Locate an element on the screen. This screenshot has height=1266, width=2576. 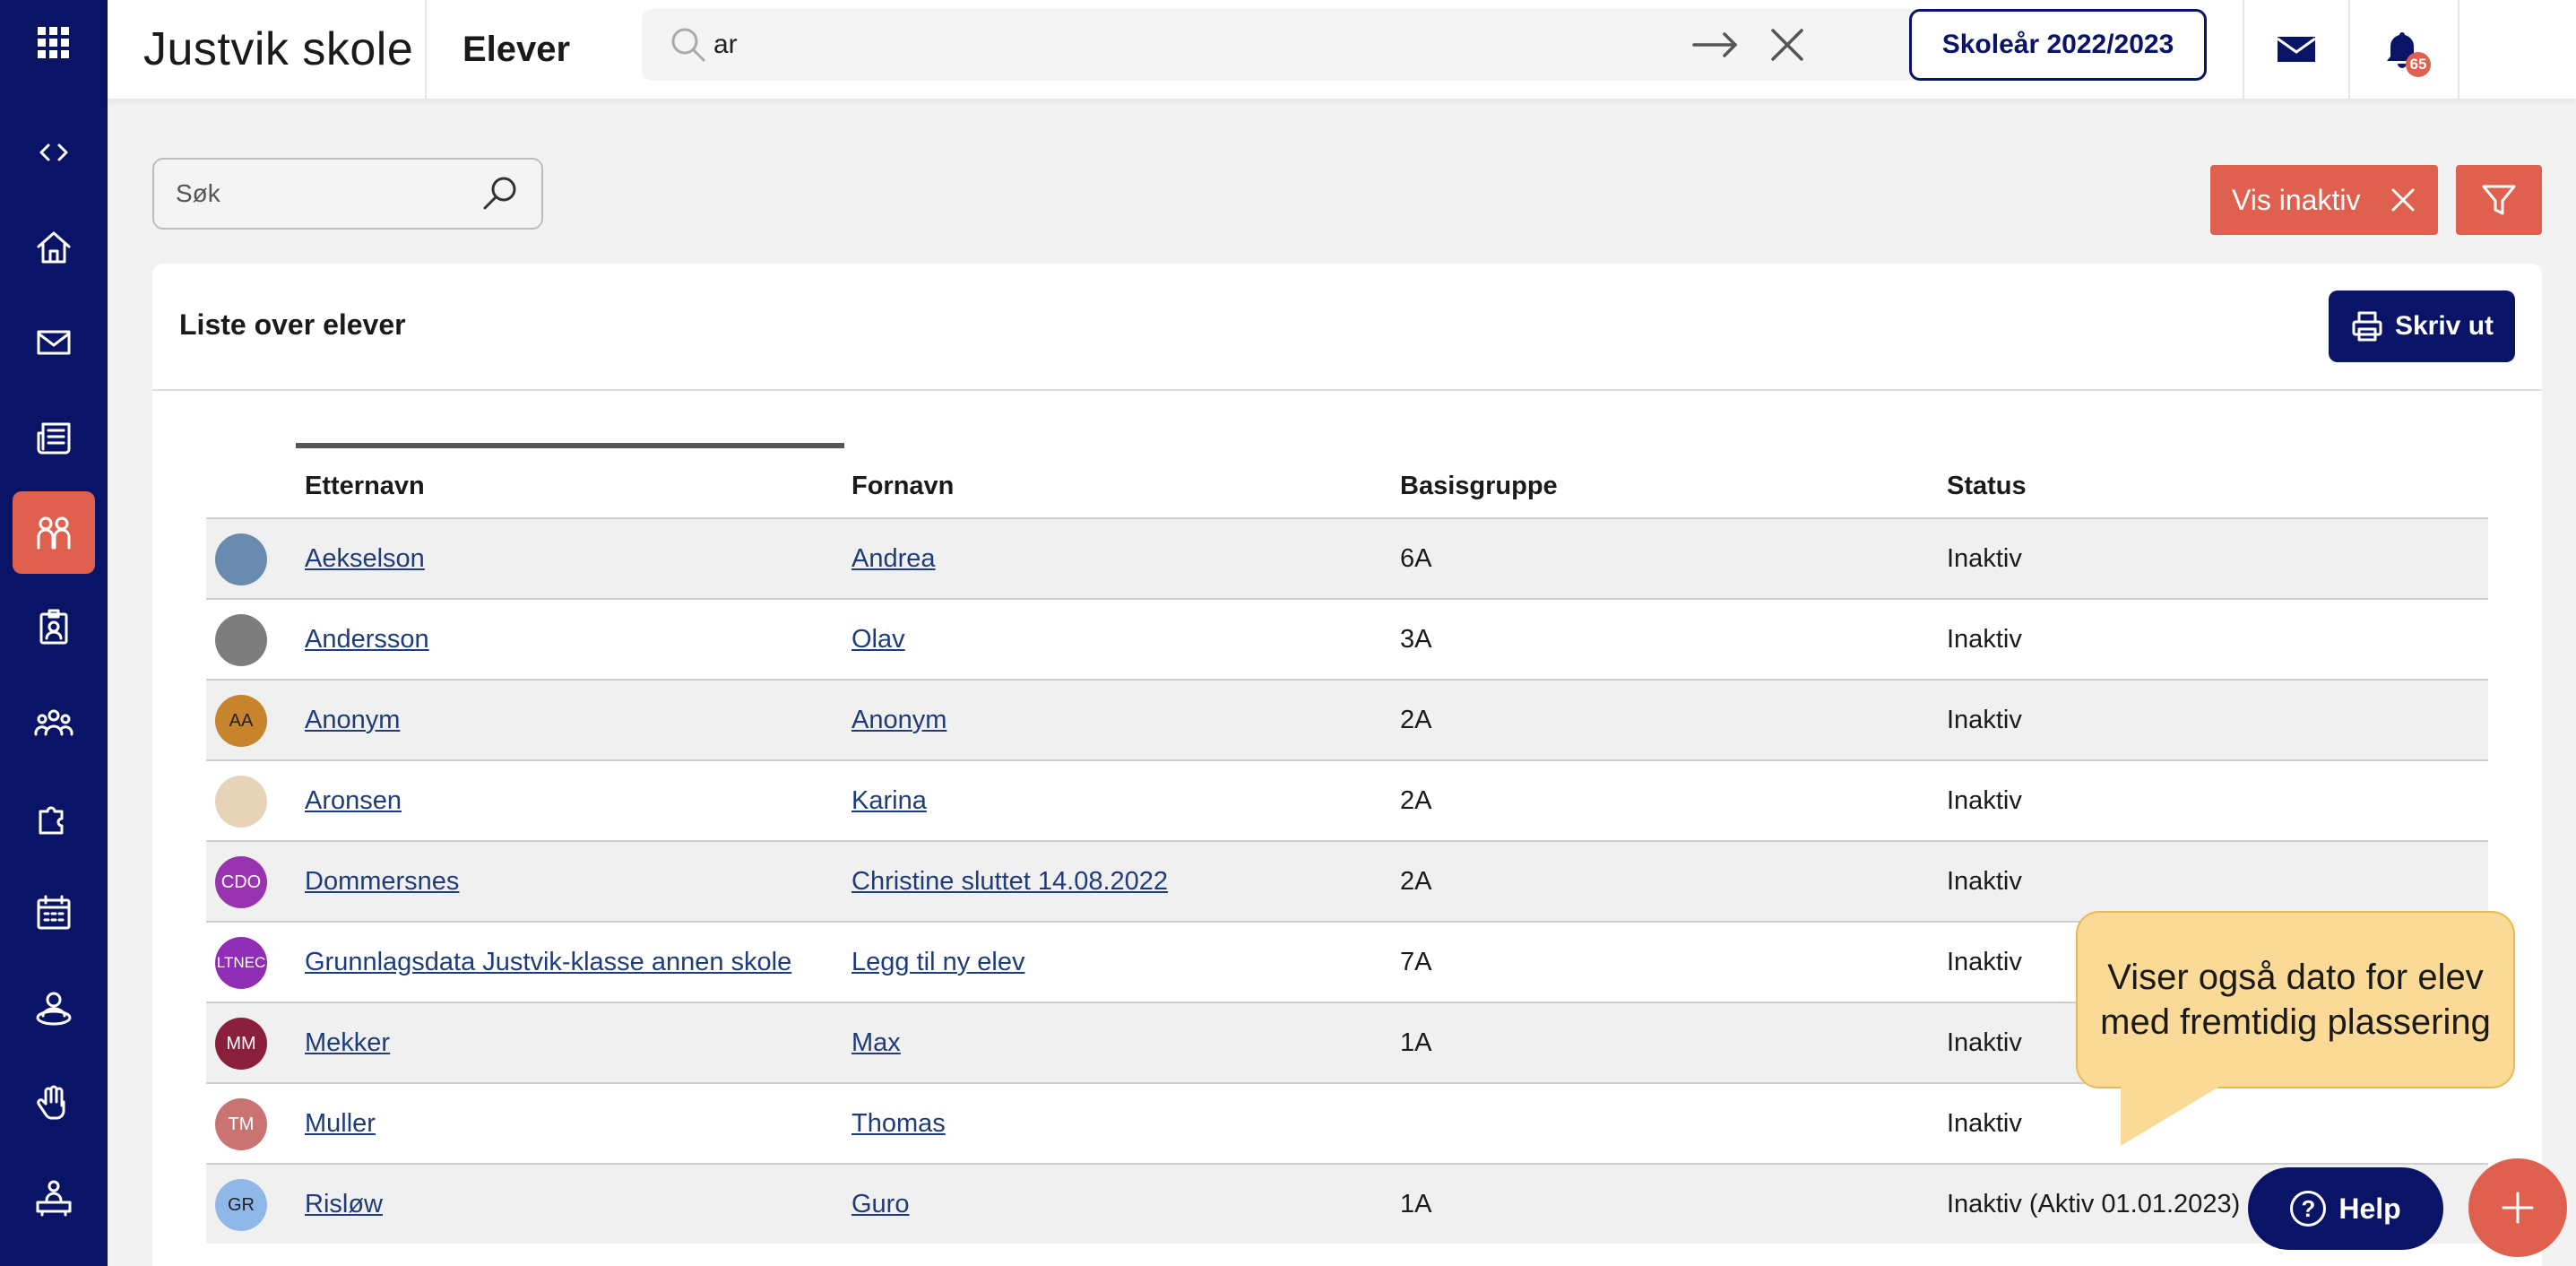
first-name-link: Olav is located at coordinates (878, 640).